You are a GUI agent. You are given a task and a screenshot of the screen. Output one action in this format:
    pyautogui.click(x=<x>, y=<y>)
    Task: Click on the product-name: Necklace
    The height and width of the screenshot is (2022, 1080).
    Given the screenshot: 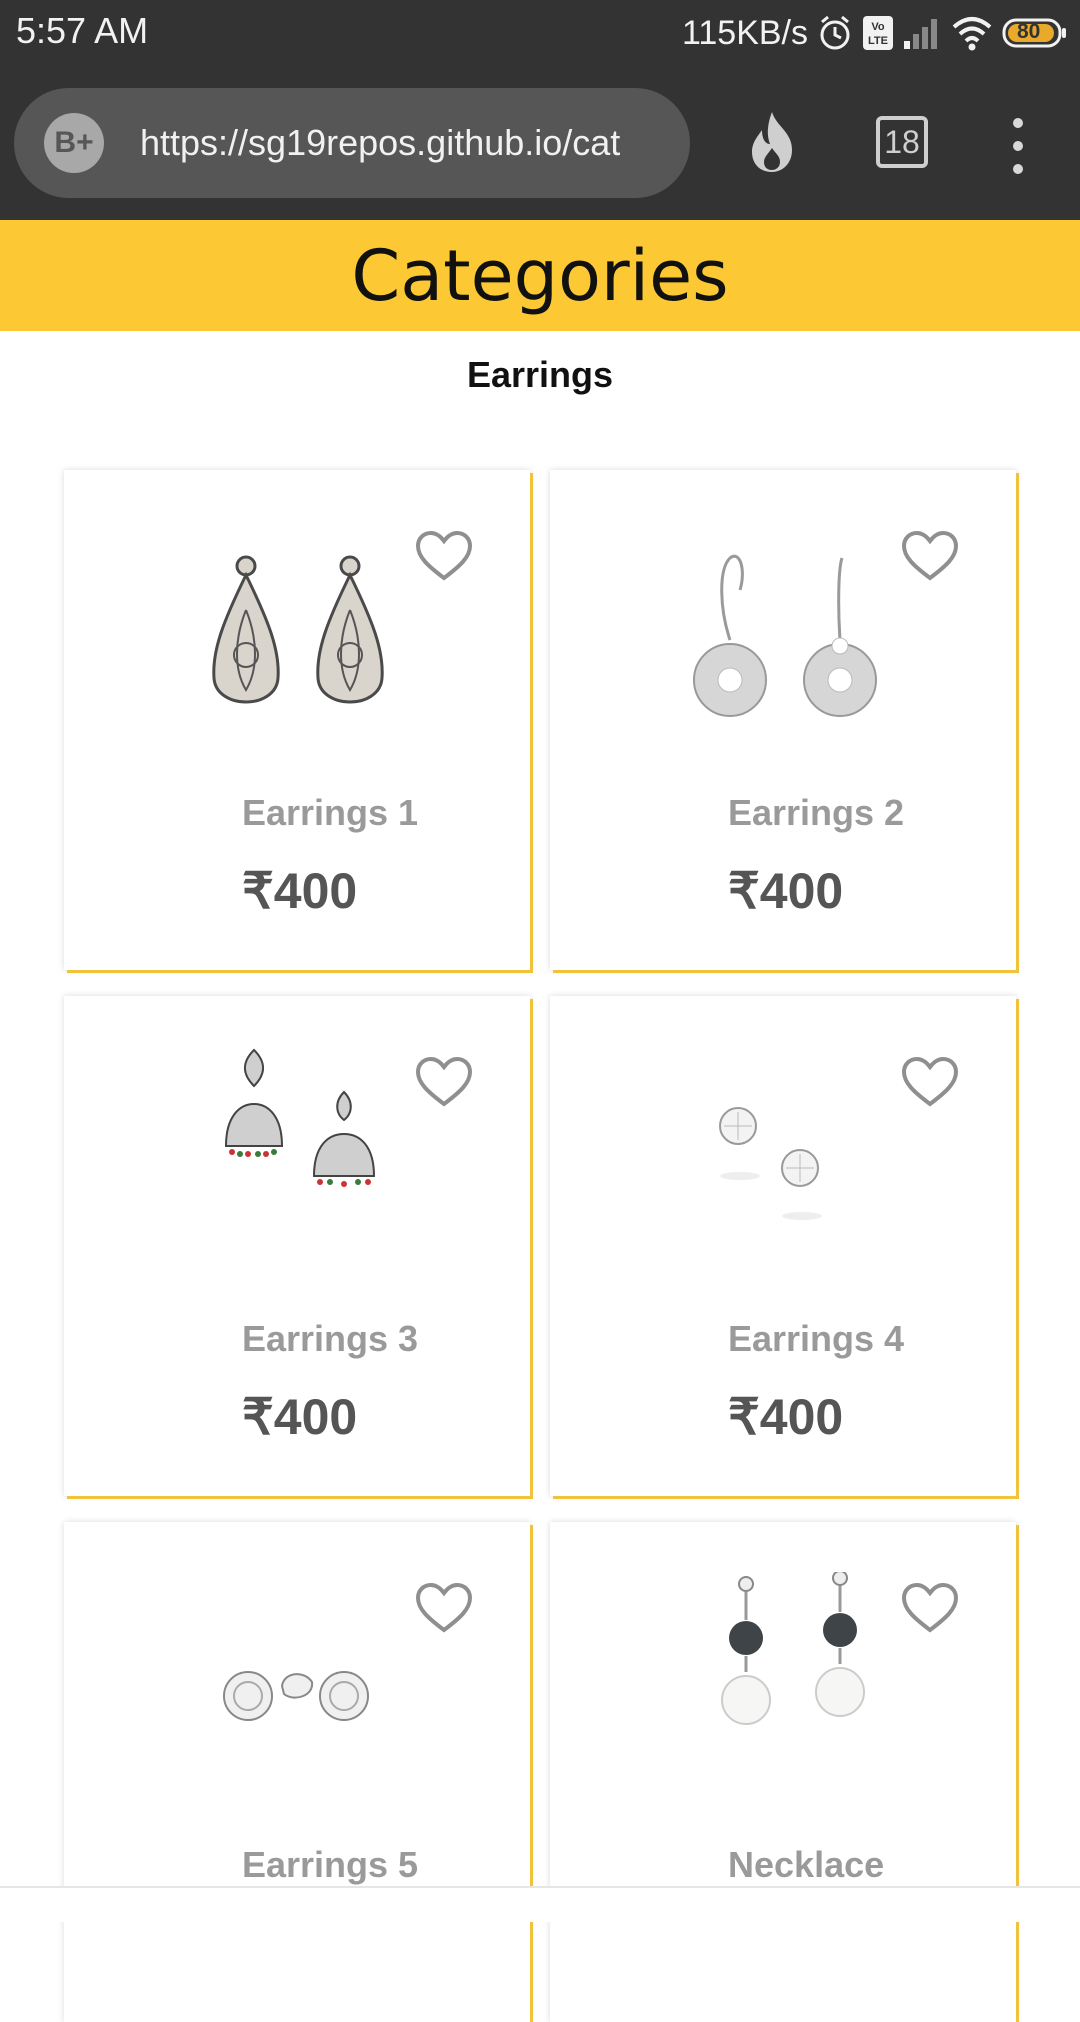 What is the action you would take?
    pyautogui.click(x=806, y=1865)
    